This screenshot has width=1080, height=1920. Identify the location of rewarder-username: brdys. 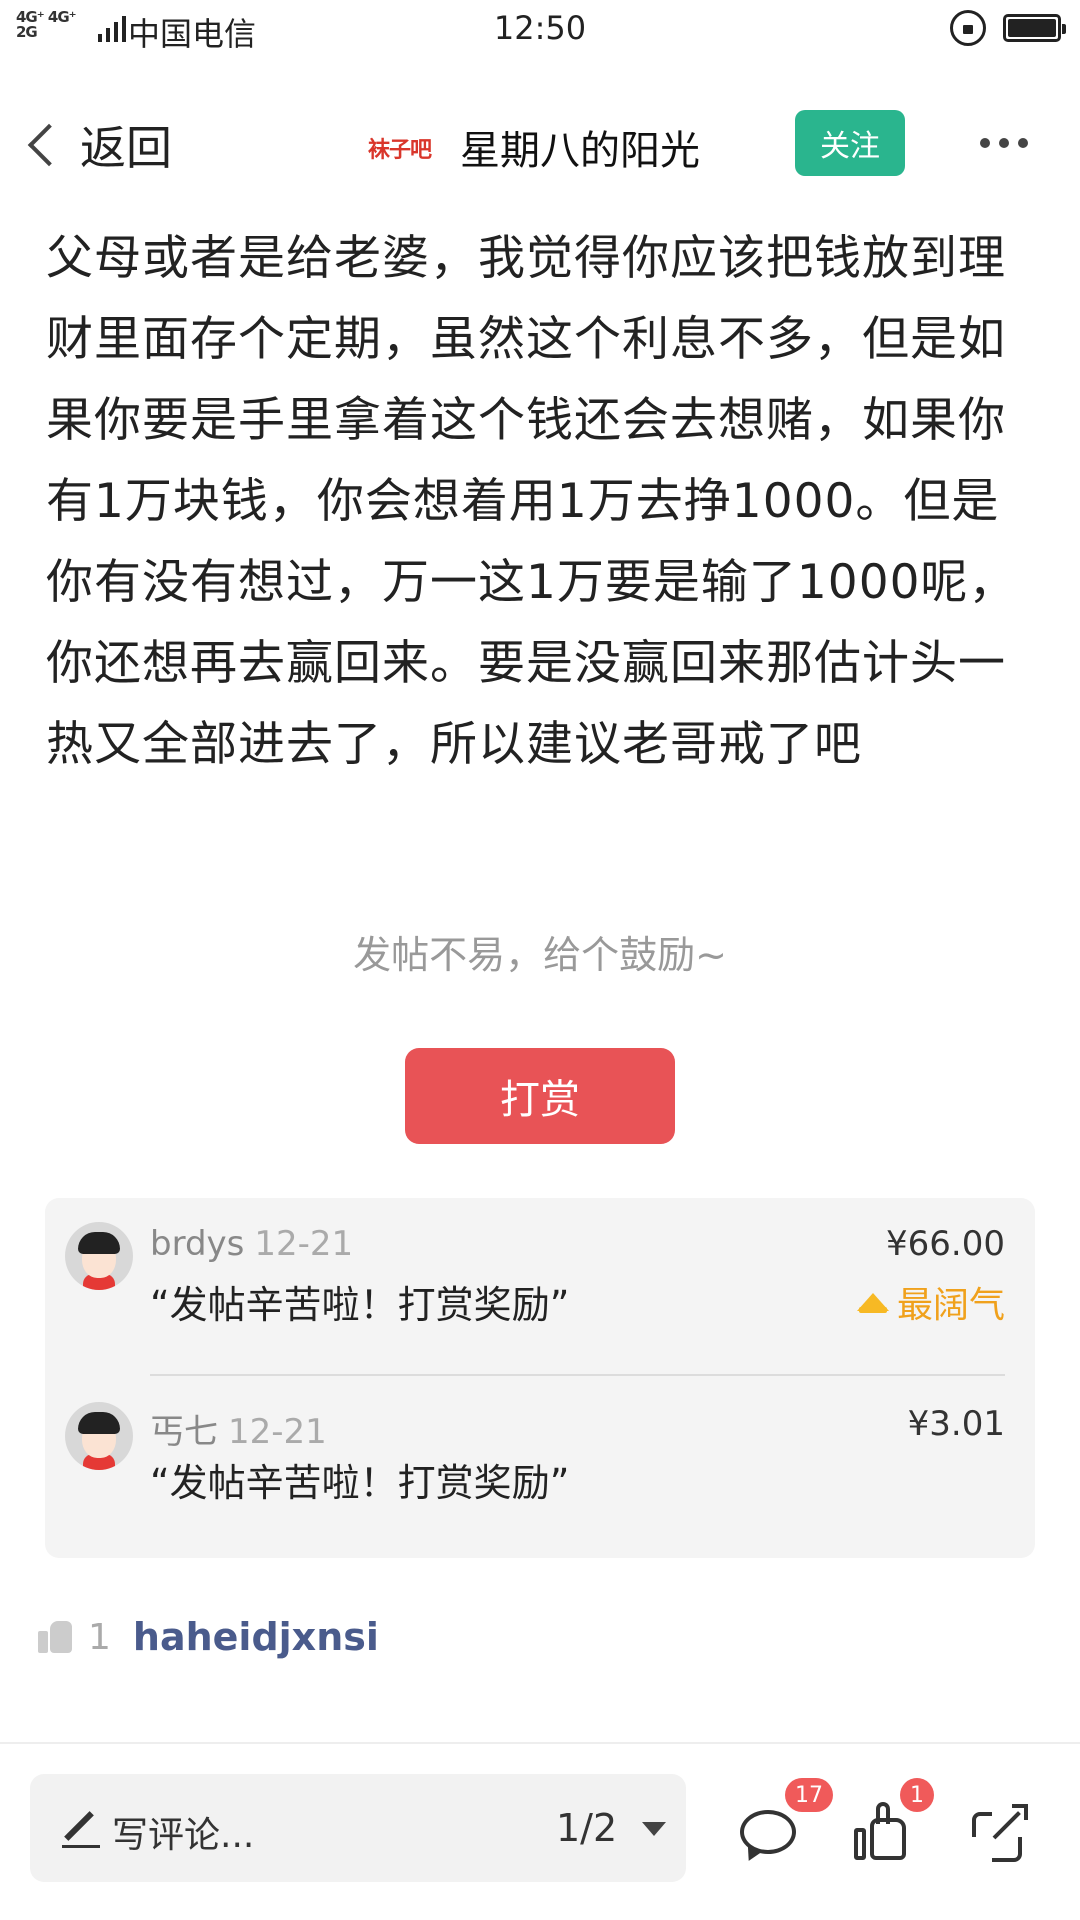
(197, 1244).